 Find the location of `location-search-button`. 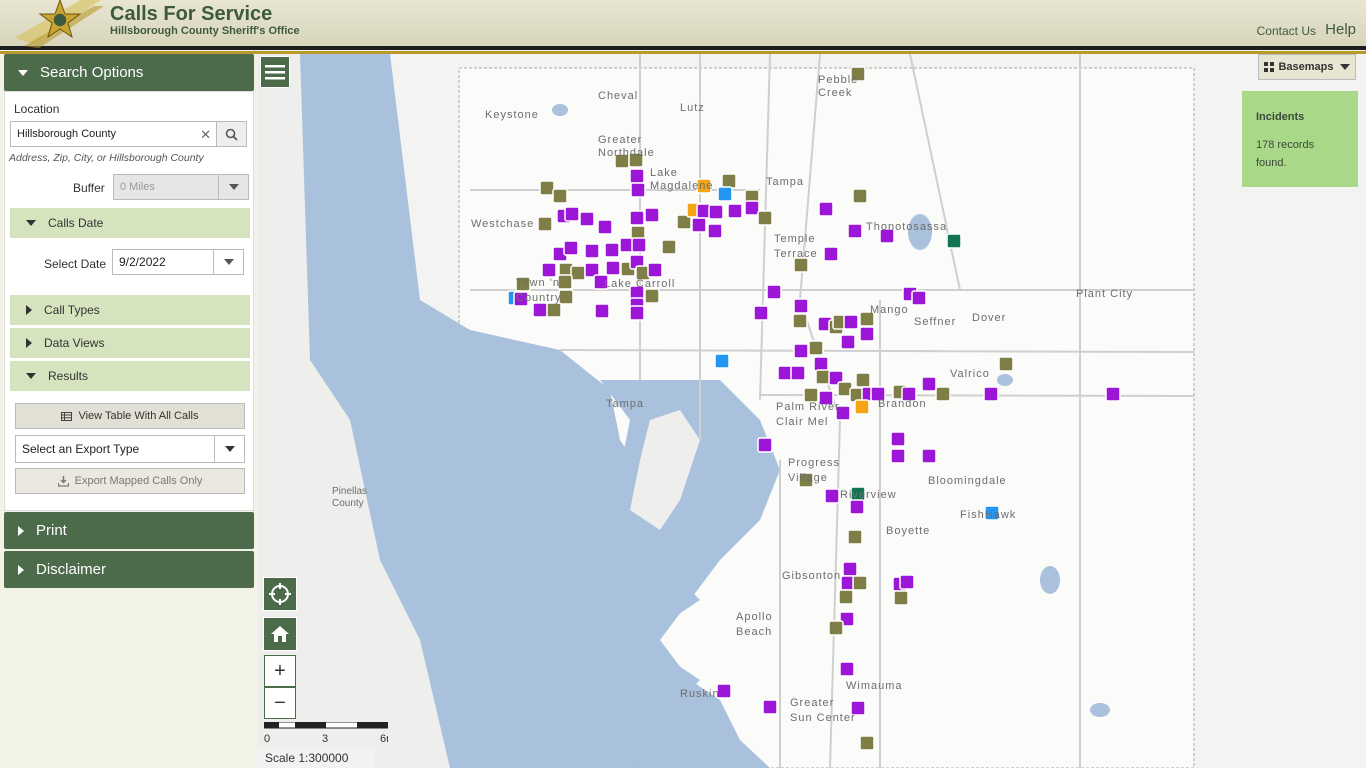

location-search-button is located at coordinates (231, 134).